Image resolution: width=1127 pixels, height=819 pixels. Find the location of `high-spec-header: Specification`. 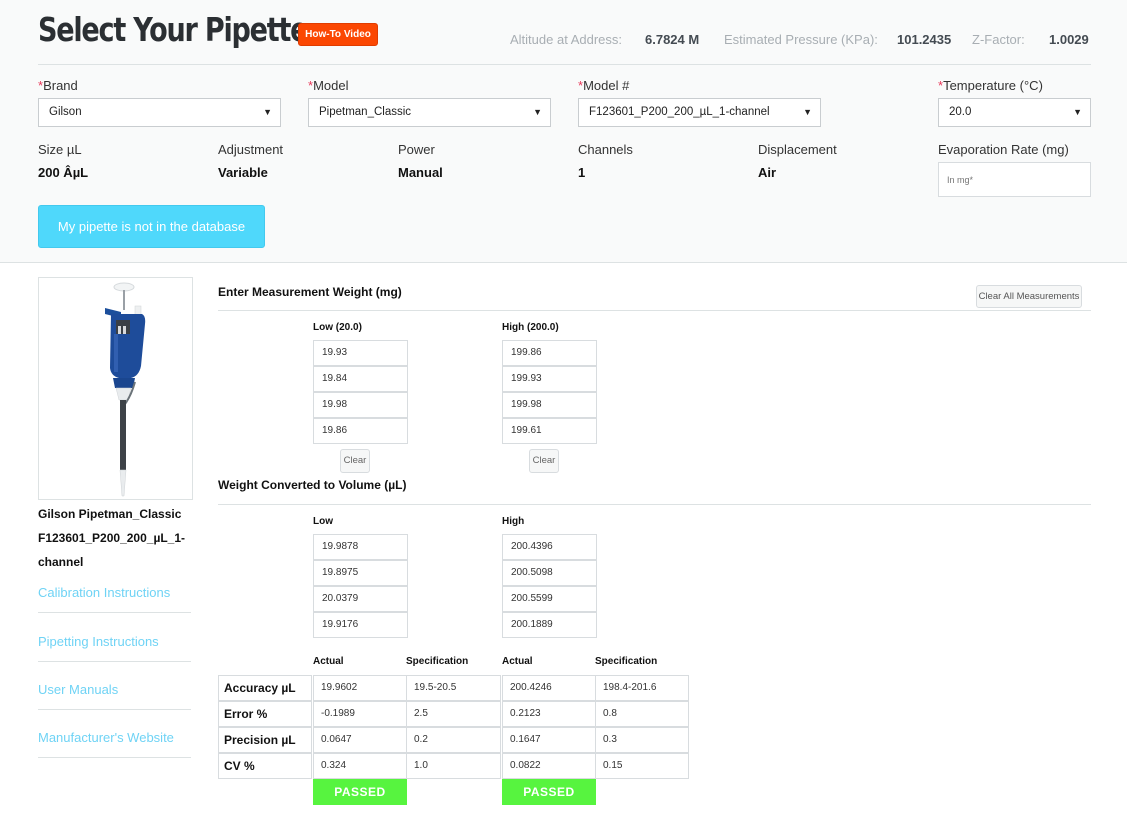

high-spec-header: Specification is located at coordinates (626, 661).